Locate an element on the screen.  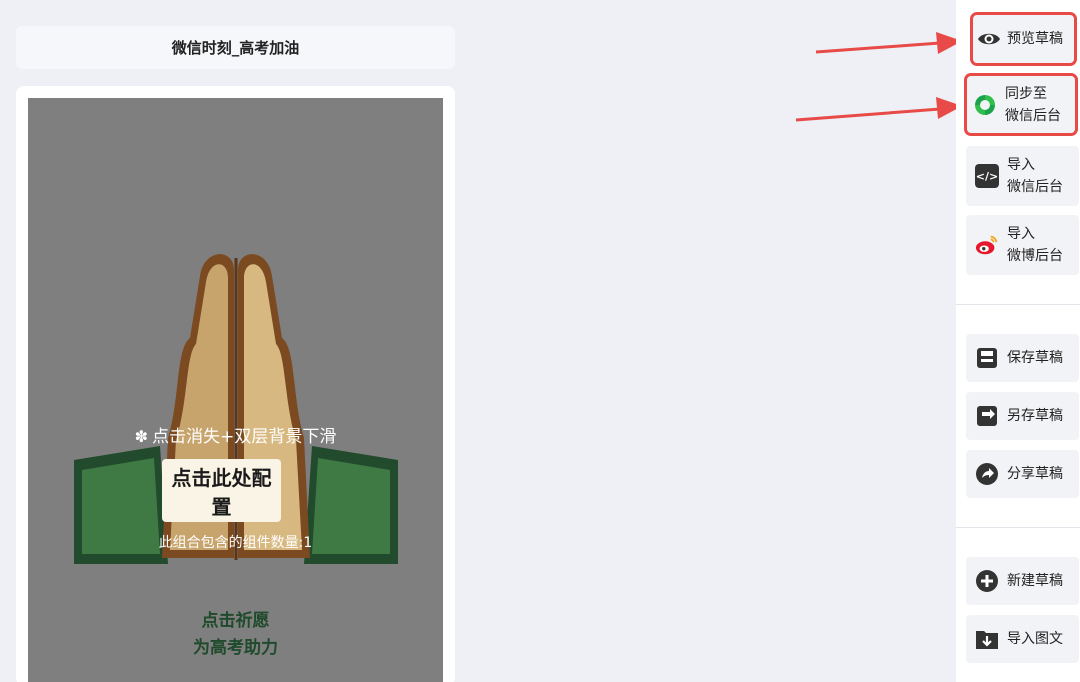
sync-wechat-button: 同步至 微信后台 is located at coordinates (1021, 104).